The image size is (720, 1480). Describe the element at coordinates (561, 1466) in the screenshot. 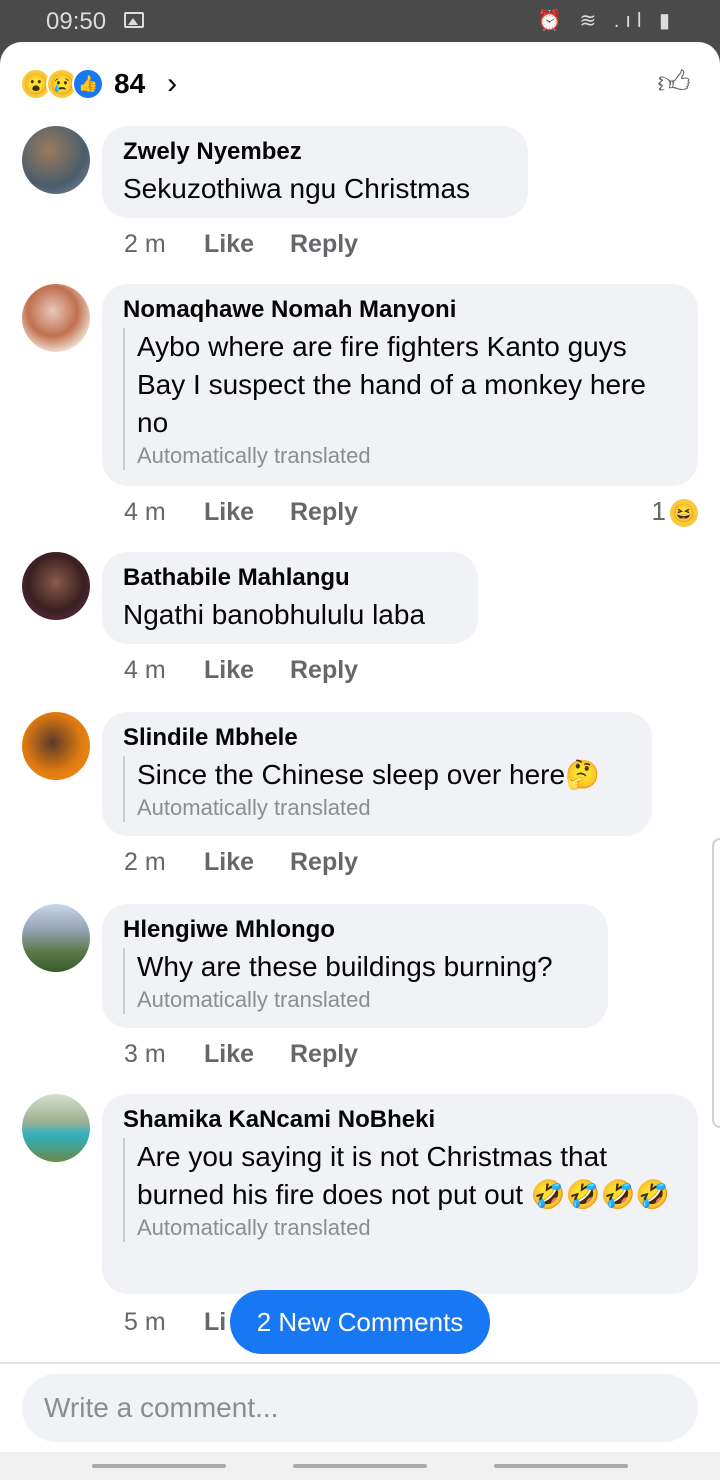

I see `nav-back-handle` at that location.